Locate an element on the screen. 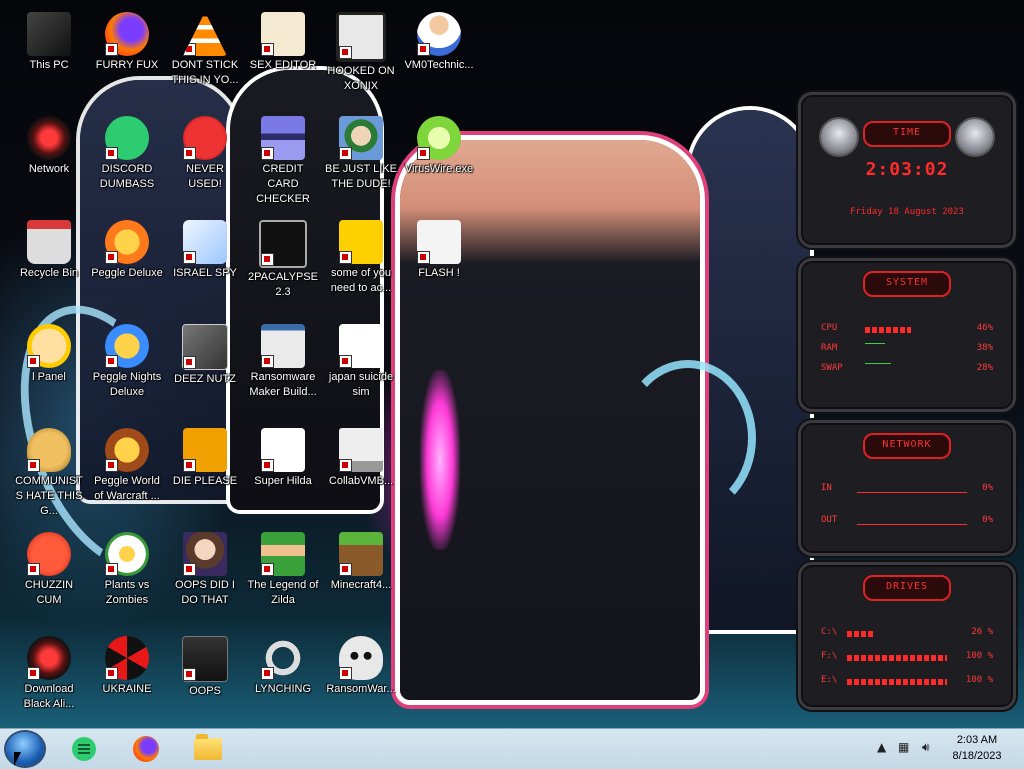  desktop-icon: FLASH ! is located at coordinates (439, 260).